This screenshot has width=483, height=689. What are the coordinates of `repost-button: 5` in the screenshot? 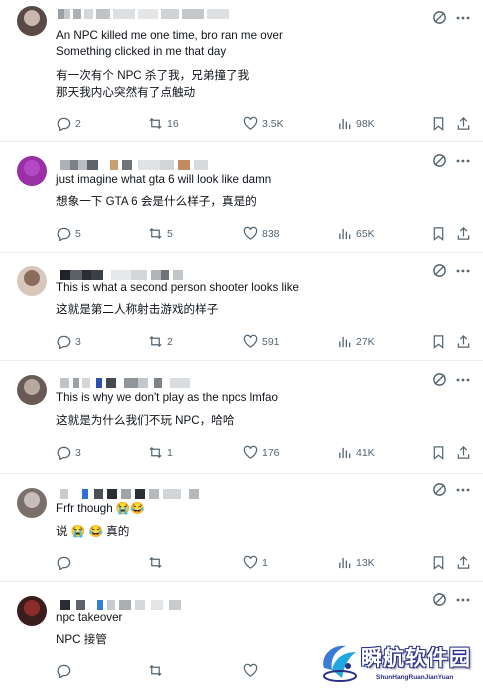 It's located at (160, 233).